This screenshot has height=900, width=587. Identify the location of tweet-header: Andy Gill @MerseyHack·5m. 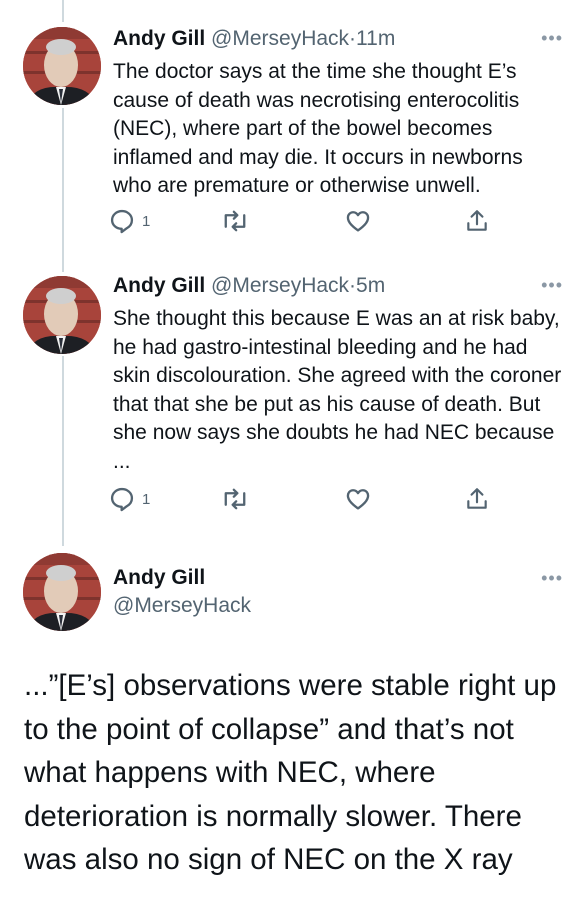
(249, 286).